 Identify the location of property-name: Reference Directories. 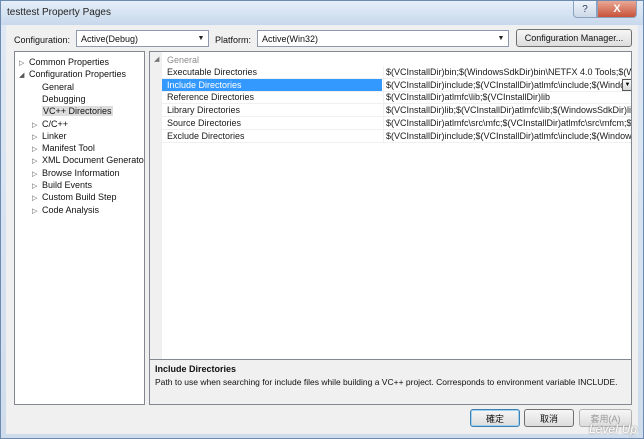
(272, 97).